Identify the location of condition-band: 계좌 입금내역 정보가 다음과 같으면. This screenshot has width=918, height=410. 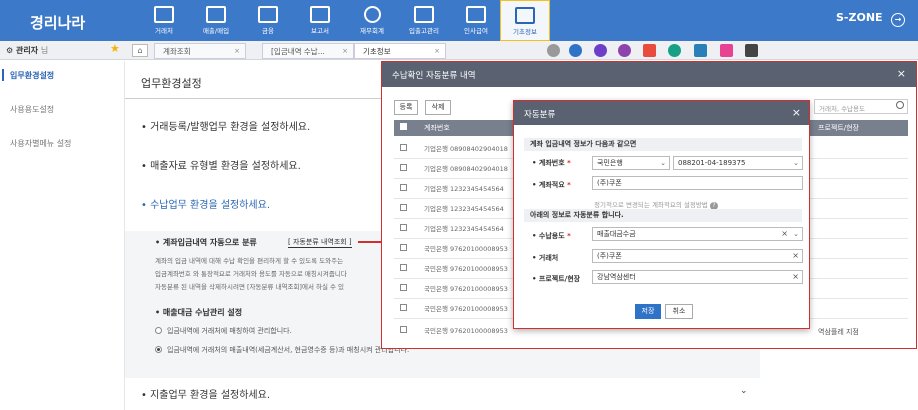
(663, 144).